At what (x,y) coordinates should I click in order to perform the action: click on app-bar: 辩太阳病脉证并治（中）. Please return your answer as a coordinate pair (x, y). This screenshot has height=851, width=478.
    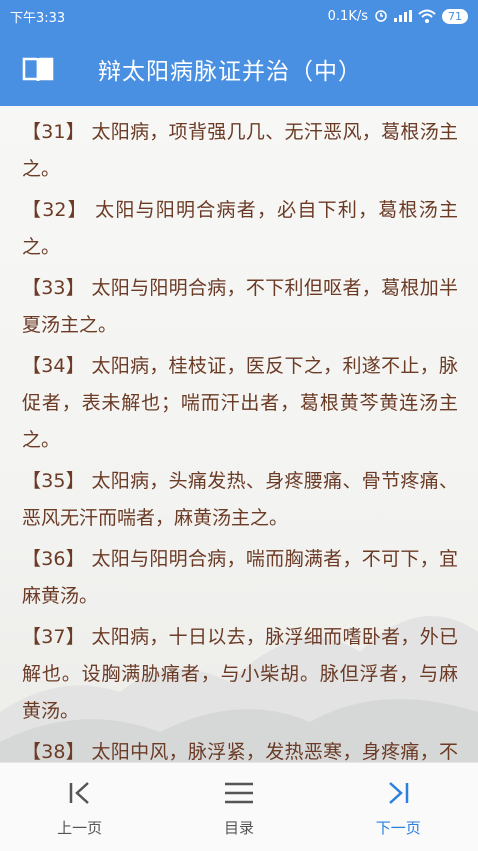
    Looking at the image, I should click on (239, 69).